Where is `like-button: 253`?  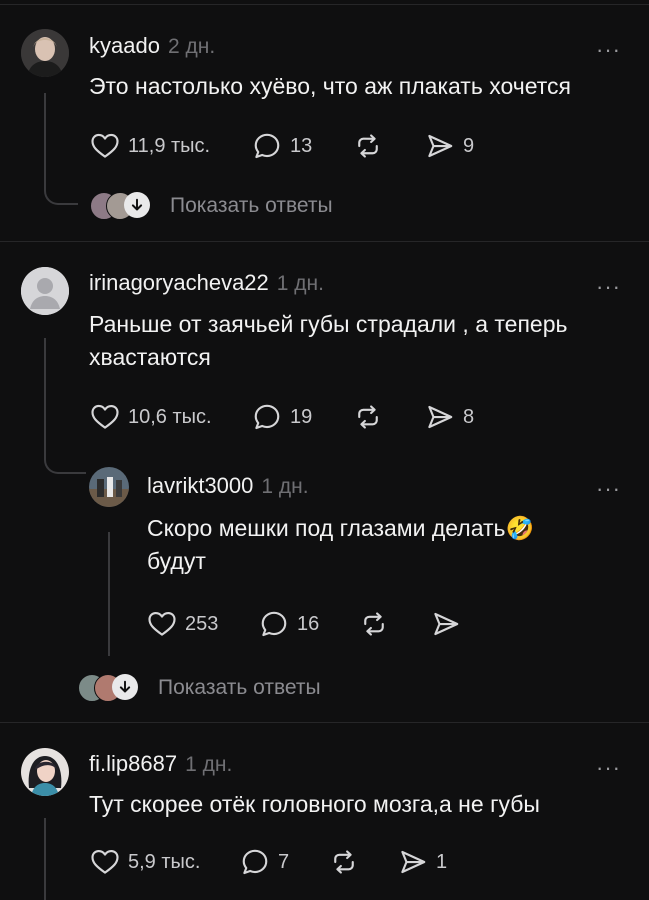
like-button: 253 is located at coordinates (182, 624).